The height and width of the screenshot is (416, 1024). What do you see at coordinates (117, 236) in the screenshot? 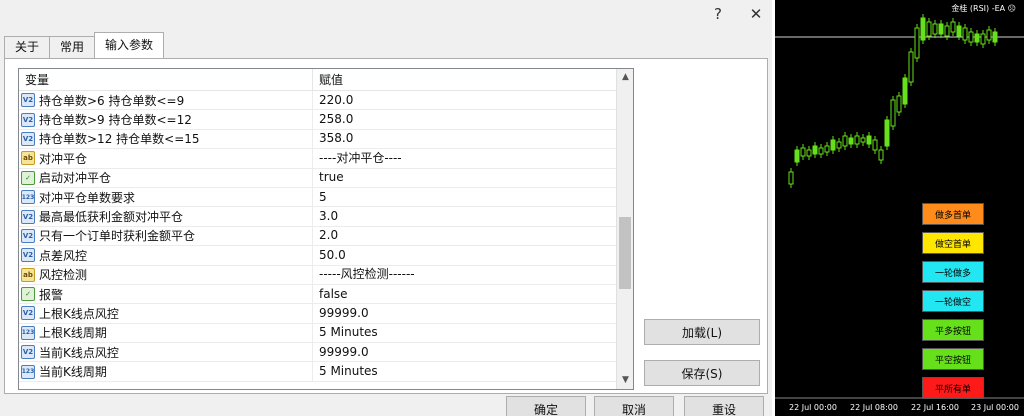
I see `param-name: 只有一个订单时获利金额平仓` at bounding box center [117, 236].